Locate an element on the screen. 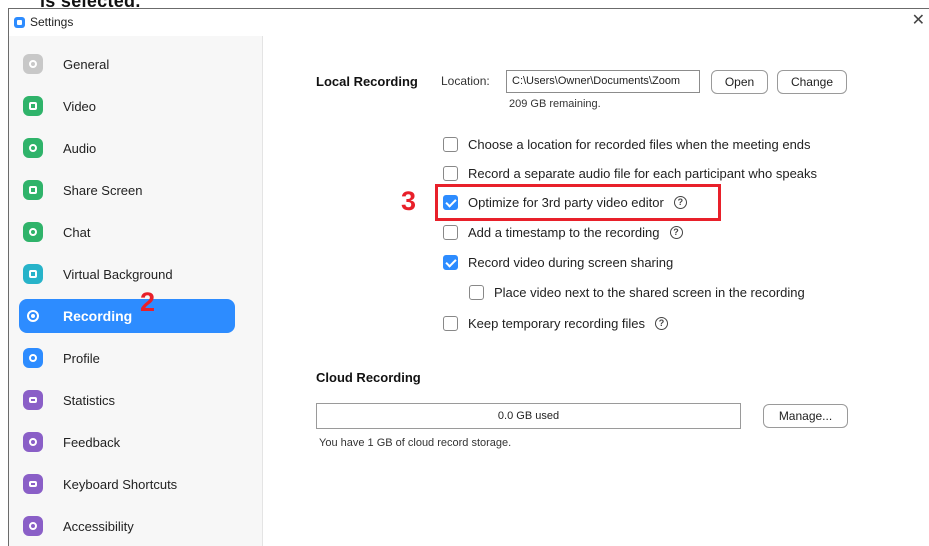 This screenshot has height=546, width=929. remaining-space-text: 209 GB remaining. is located at coordinates (555, 104).